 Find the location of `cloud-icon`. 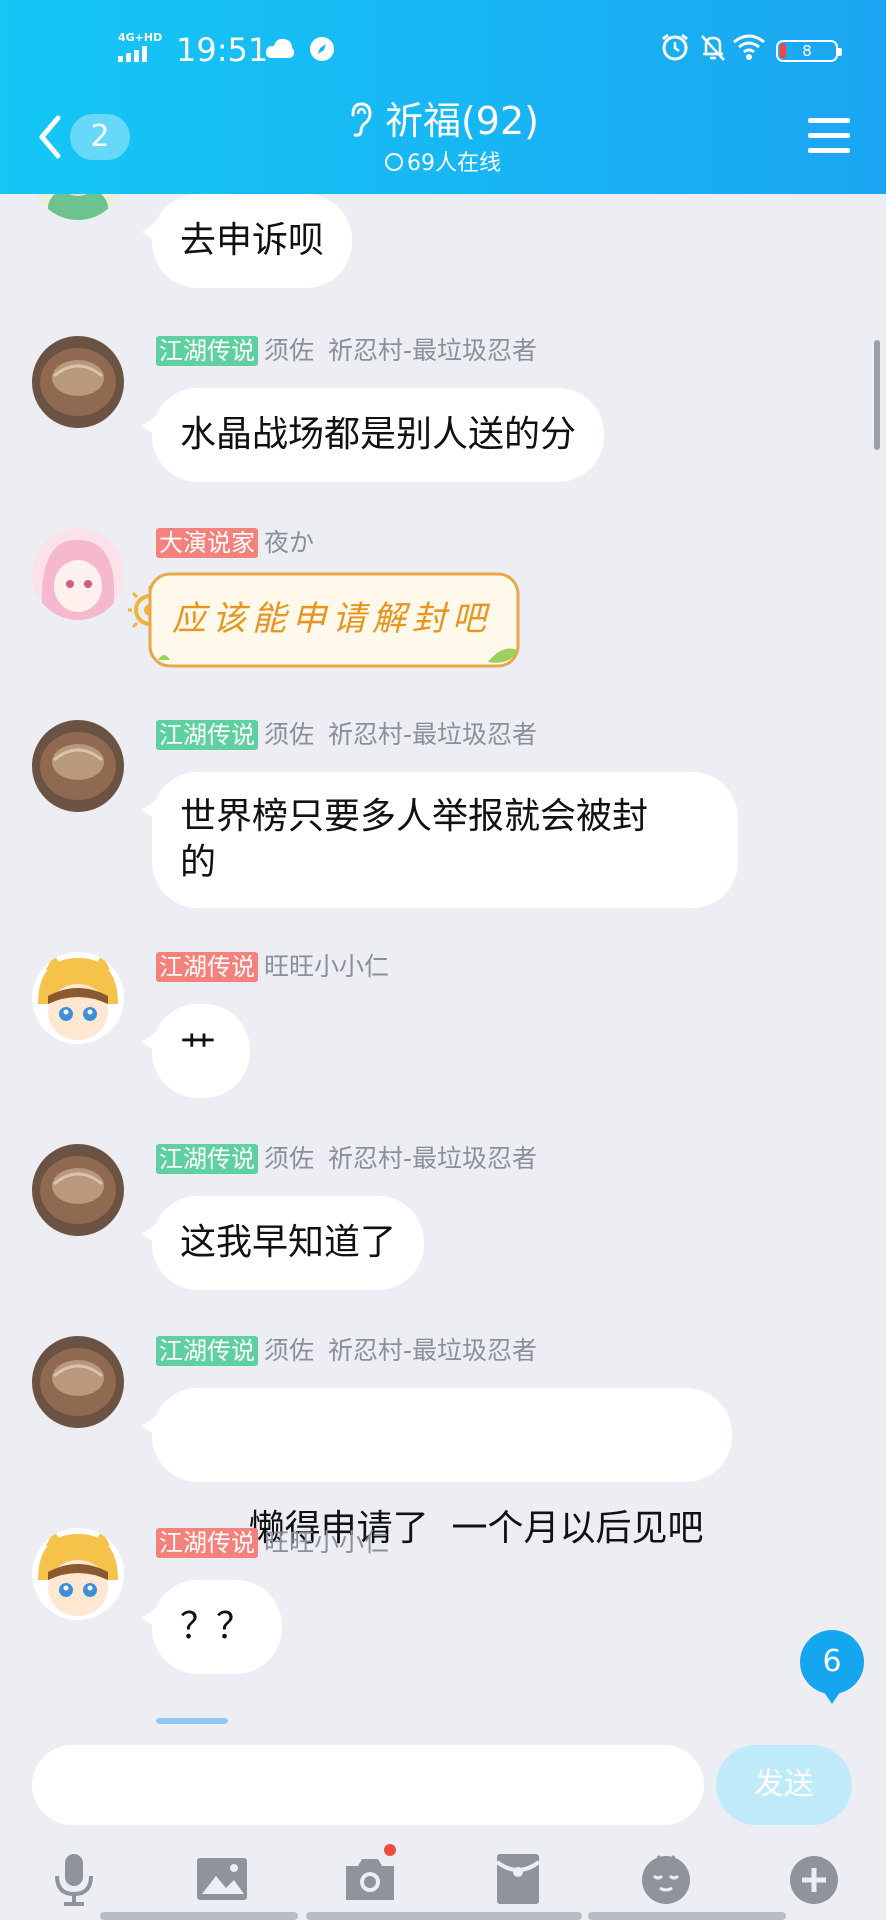

cloud-icon is located at coordinates (280, 48).